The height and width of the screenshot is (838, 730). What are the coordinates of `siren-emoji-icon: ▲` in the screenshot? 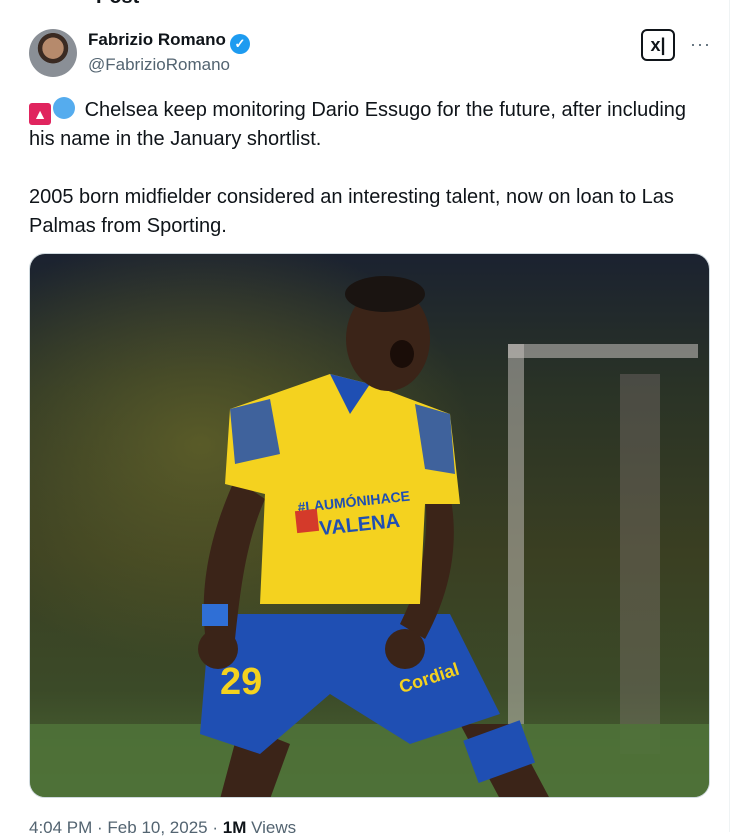 It's located at (40, 114).